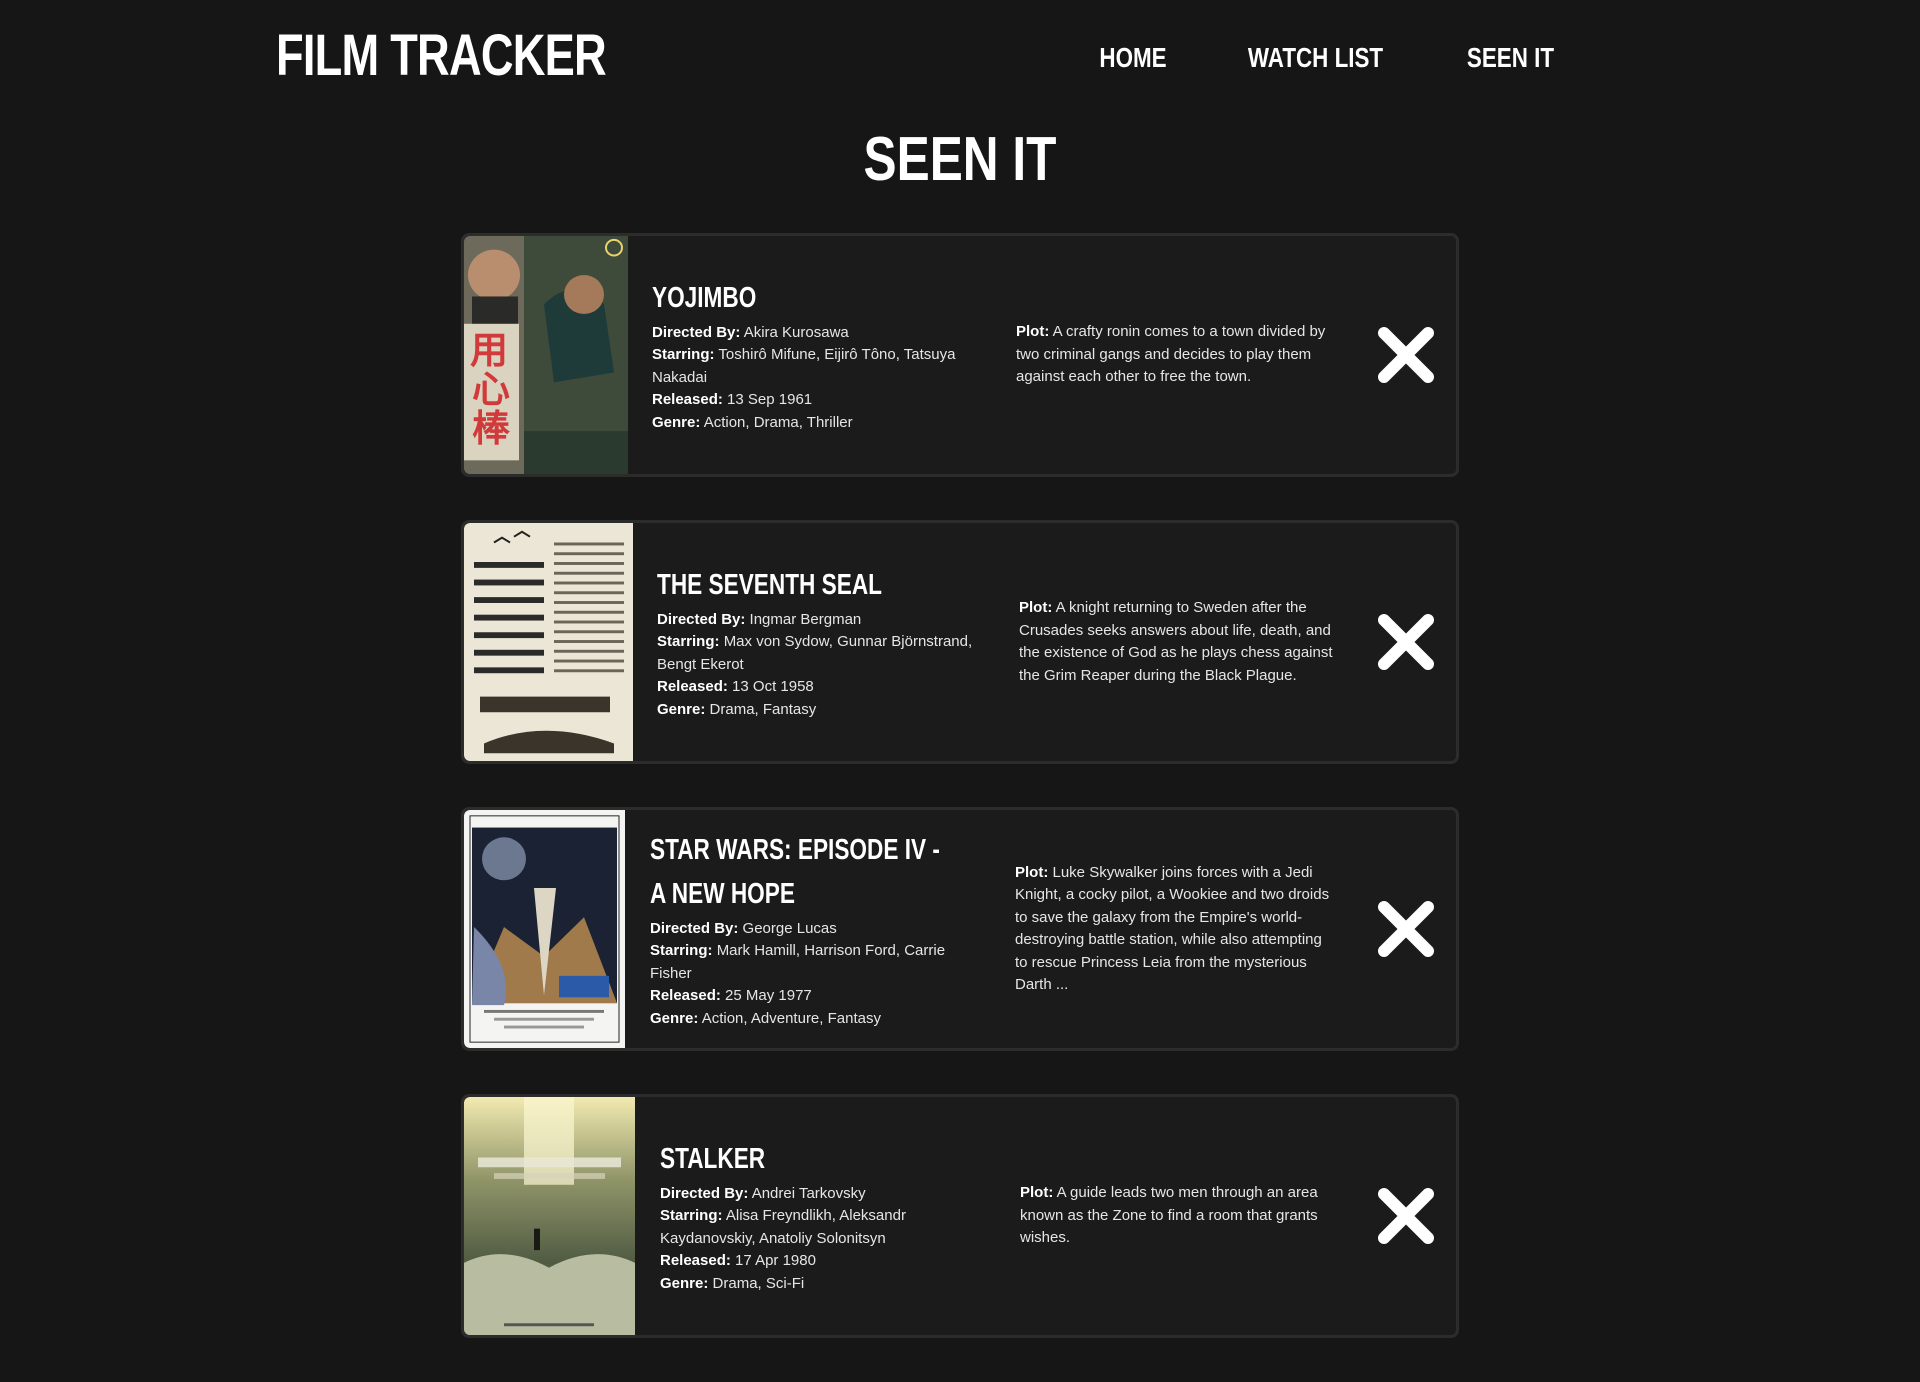  What do you see at coordinates (1315, 58) in the screenshot?
I see `nav-watch-list: WATCH LIST` at bounding box center [1315, 58].